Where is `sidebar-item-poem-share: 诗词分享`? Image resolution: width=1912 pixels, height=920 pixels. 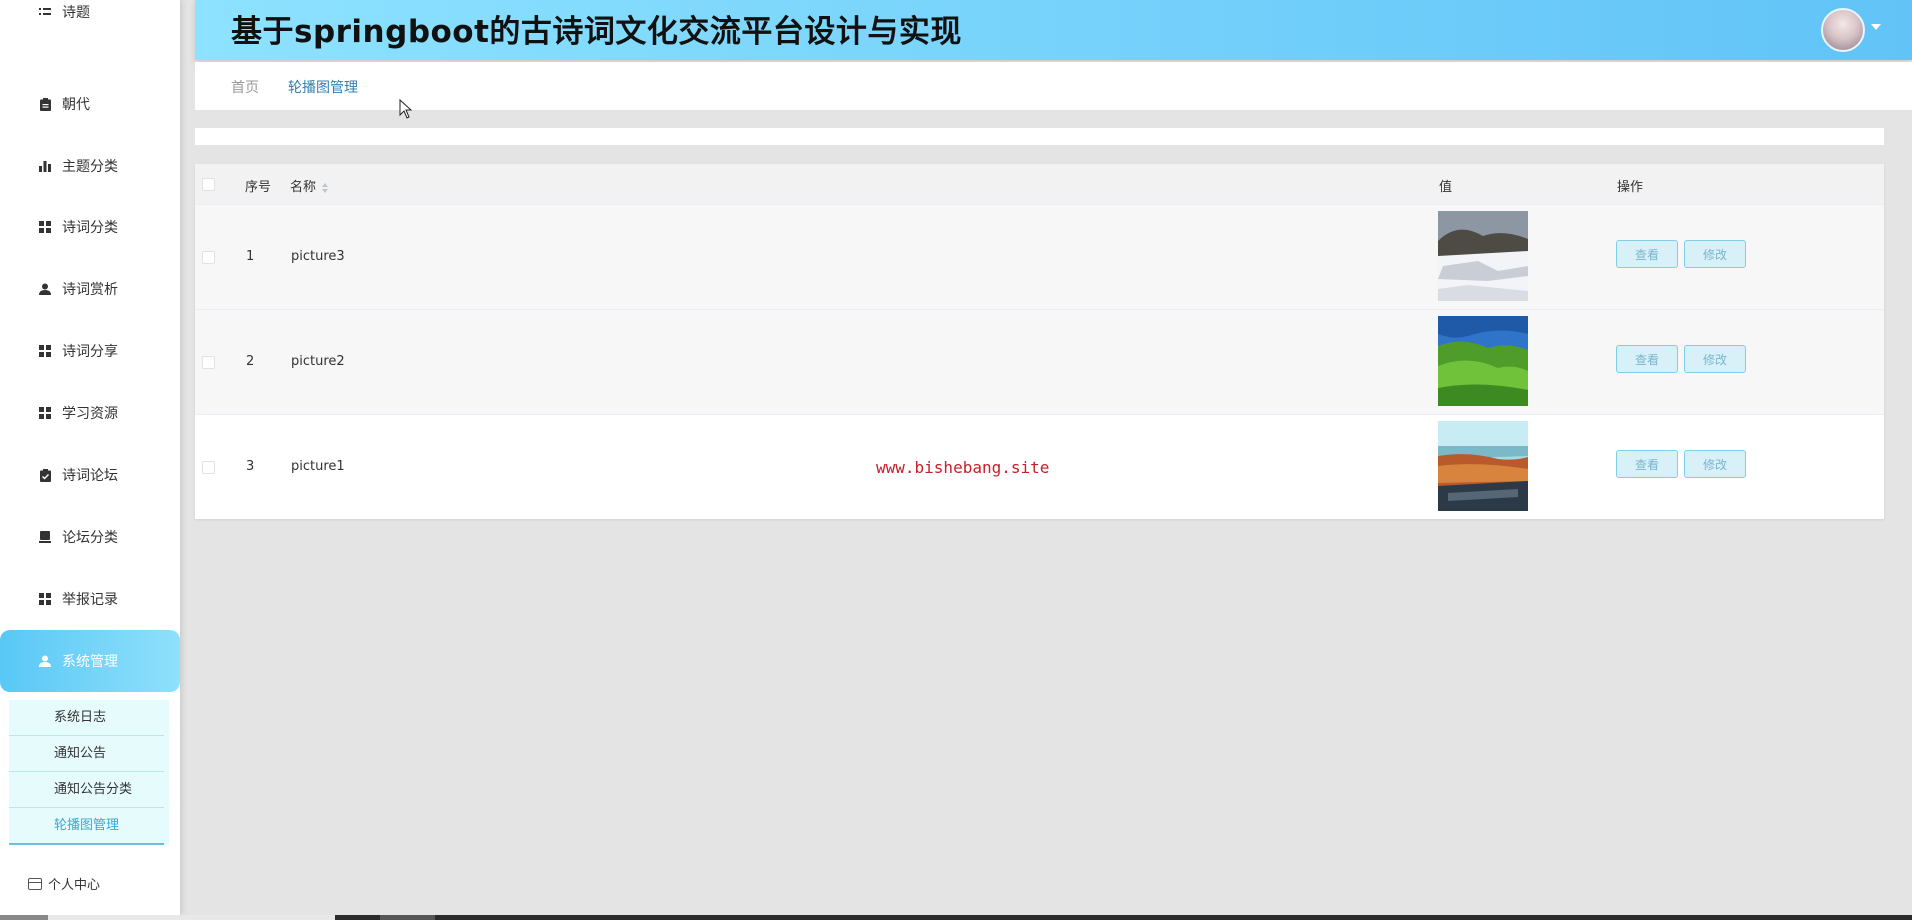 sidebar-item-poem-share: 诗词分享 is located at coordinates (90, 351).